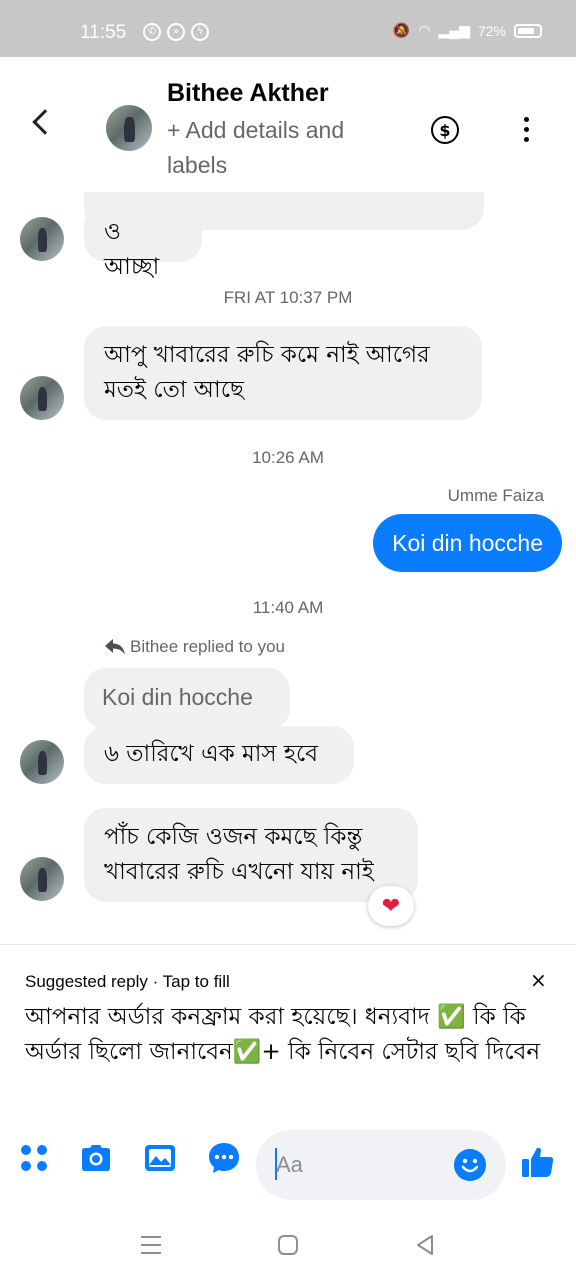 The image size is (576, 1280). What do you see at coordinates (132, 249) in the screenshot?
I see `message-text: ও আচ্ছা` at bounding box center [132, 249].